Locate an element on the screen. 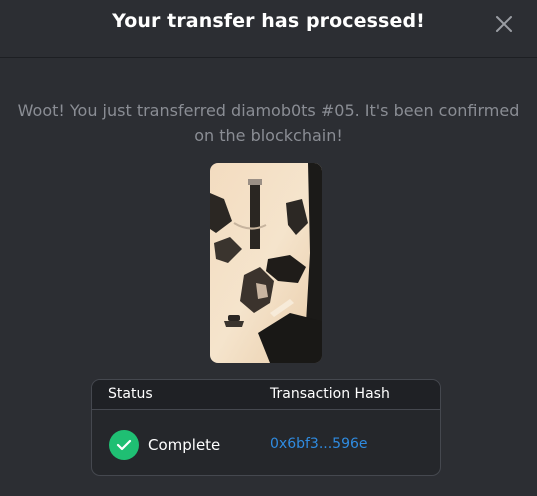  close-button is located at coordinates (504, 24).